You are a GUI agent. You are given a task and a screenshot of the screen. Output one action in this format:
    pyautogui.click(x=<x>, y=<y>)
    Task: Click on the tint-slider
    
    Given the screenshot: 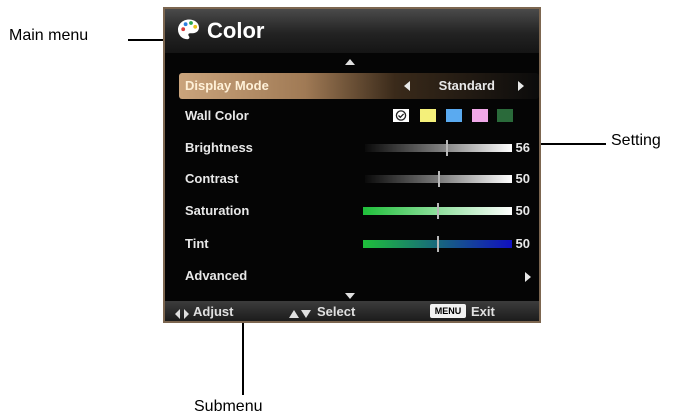 What is the action you would take?
    pyautogui.click(x=437, y=244)
    